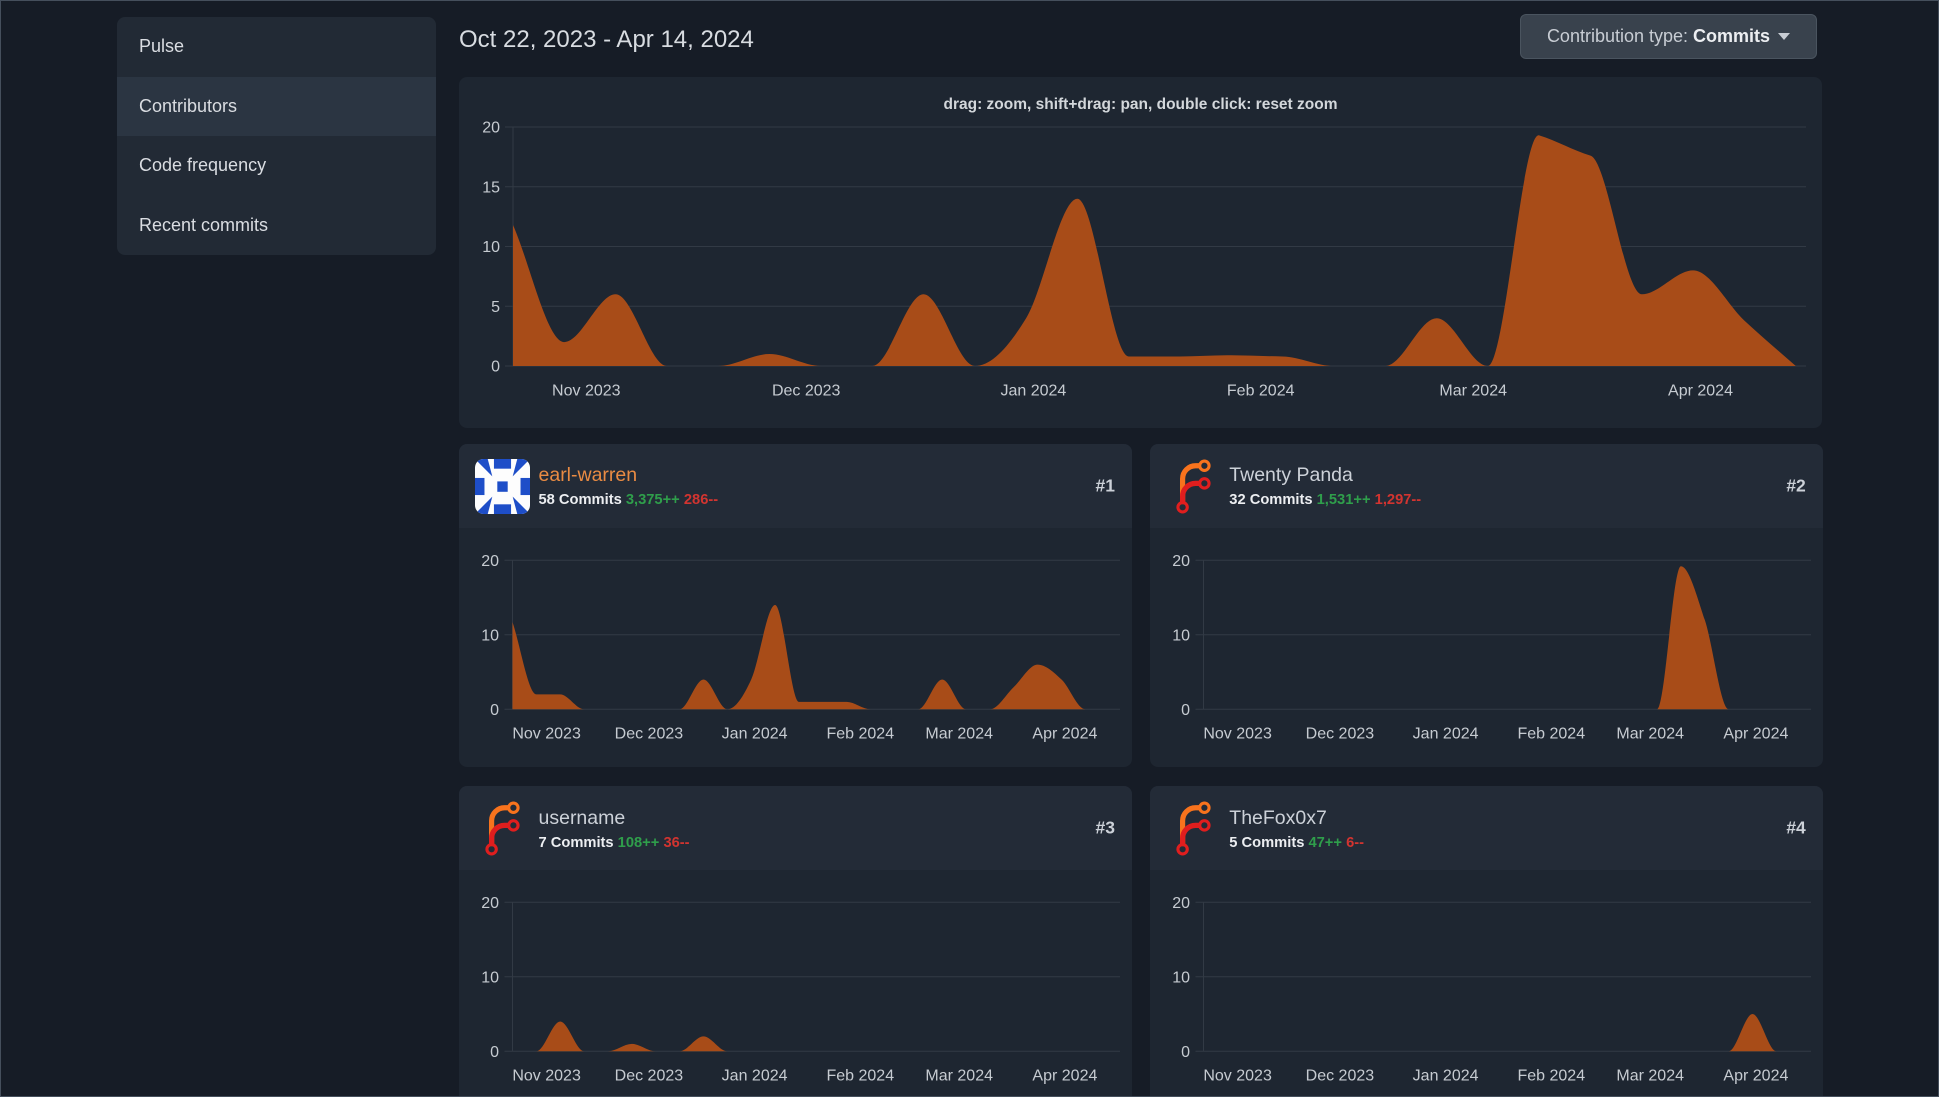 The image size is (1939, 1097). I want to click on svg-text: 15, so click(491, 188).